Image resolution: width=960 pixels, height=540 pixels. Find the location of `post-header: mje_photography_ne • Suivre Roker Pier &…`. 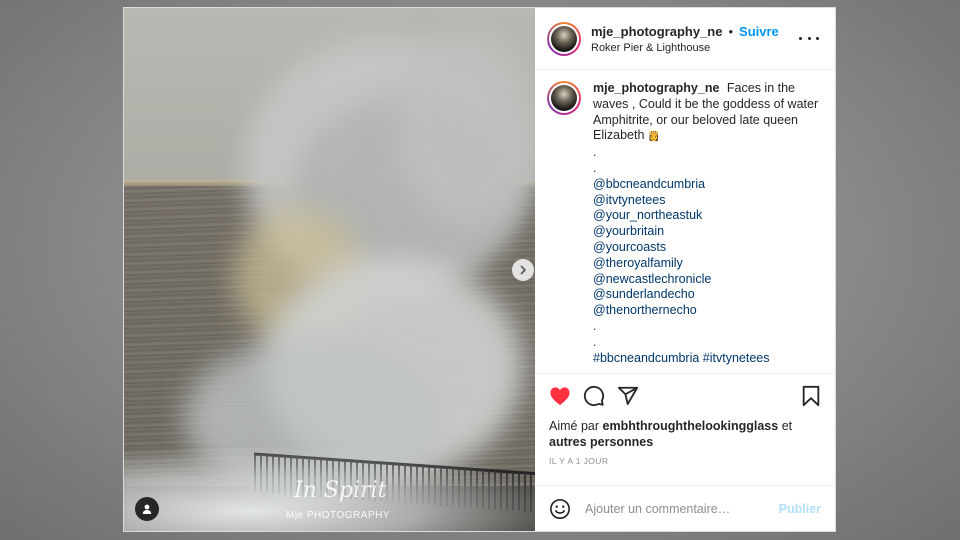

post-header: mje_photography_ne • Suivre Roker Pier &… is located at coordinates (685, 39).